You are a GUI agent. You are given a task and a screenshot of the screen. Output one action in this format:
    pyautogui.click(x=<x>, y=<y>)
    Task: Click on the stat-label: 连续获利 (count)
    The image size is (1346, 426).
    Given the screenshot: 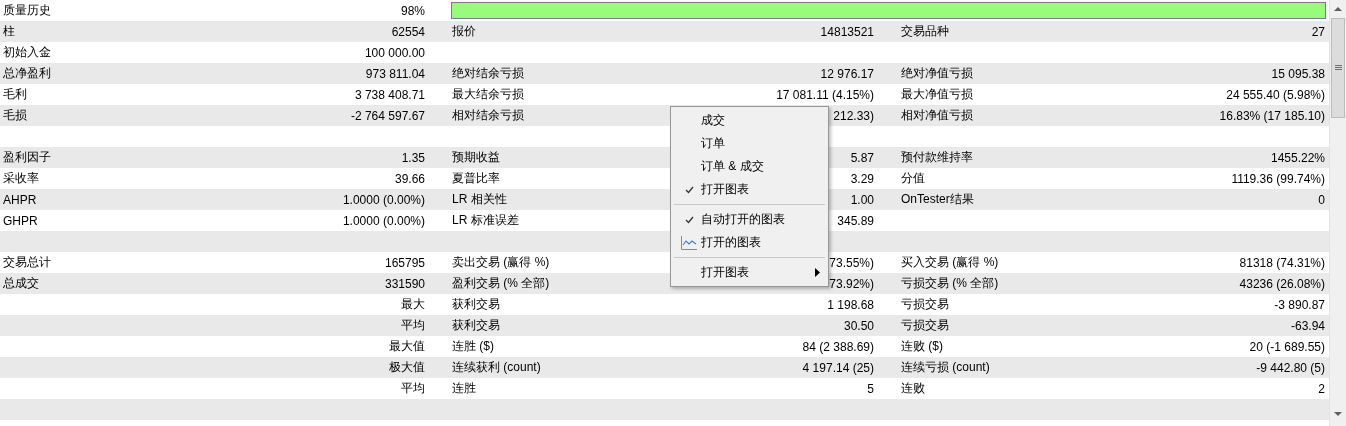 What is the action you would take?
    pyautogui.click(x=496, y=367)
    